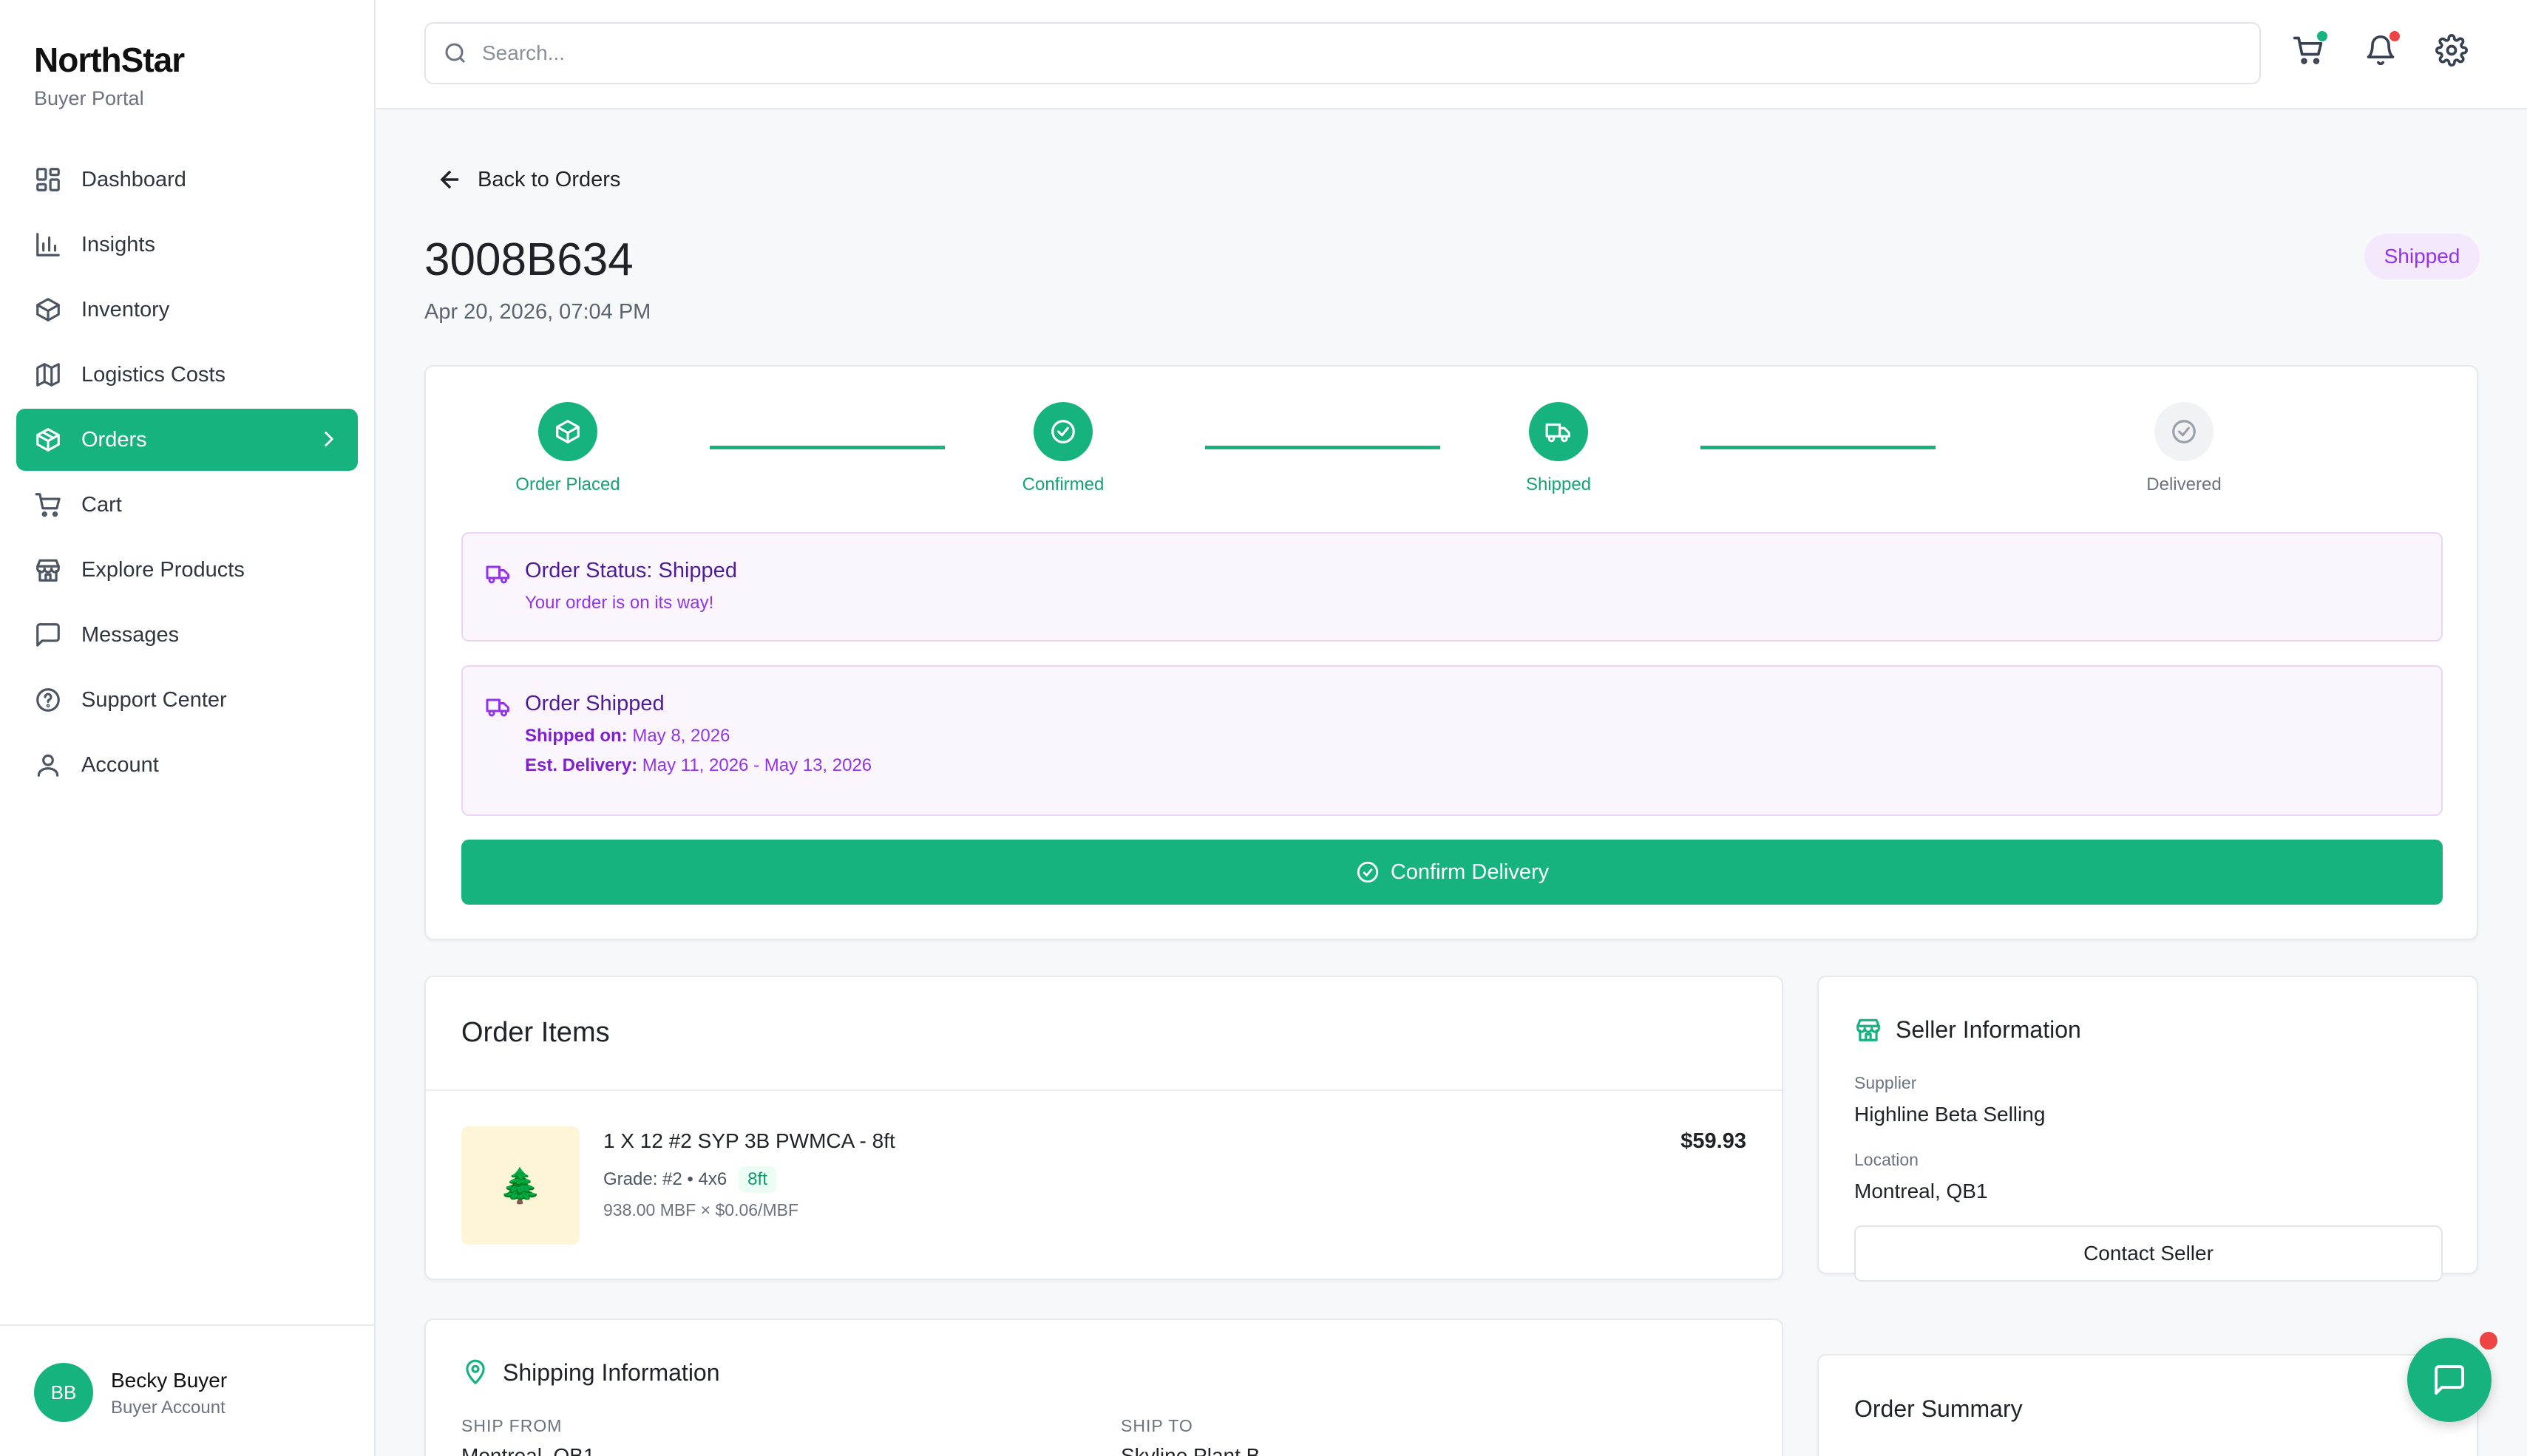 This screenshot has height=1456, width=2527. I want to click on length-badge: 8ft, so click(757, 1179).